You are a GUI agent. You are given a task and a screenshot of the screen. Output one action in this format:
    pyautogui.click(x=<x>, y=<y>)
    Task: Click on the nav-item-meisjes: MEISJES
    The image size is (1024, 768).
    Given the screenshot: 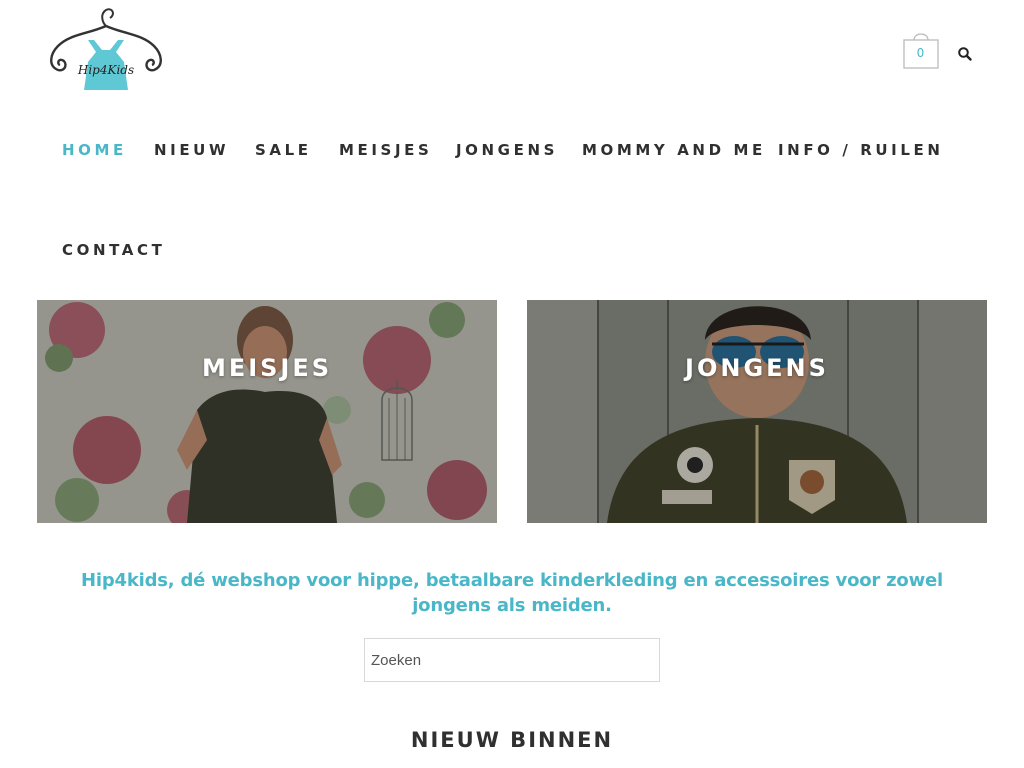 What is the action you would take?
    pyautogui.click(x=385, y=150)
    